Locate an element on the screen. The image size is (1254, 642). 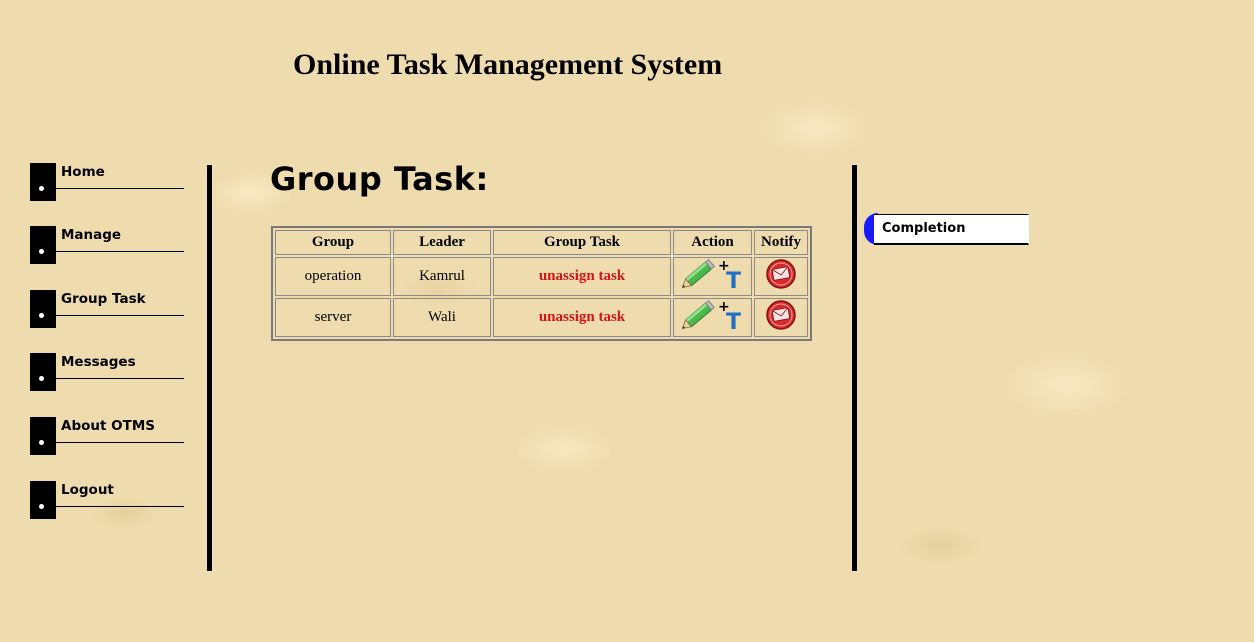
column-header-group: Group is located at coordinates (333, 242).